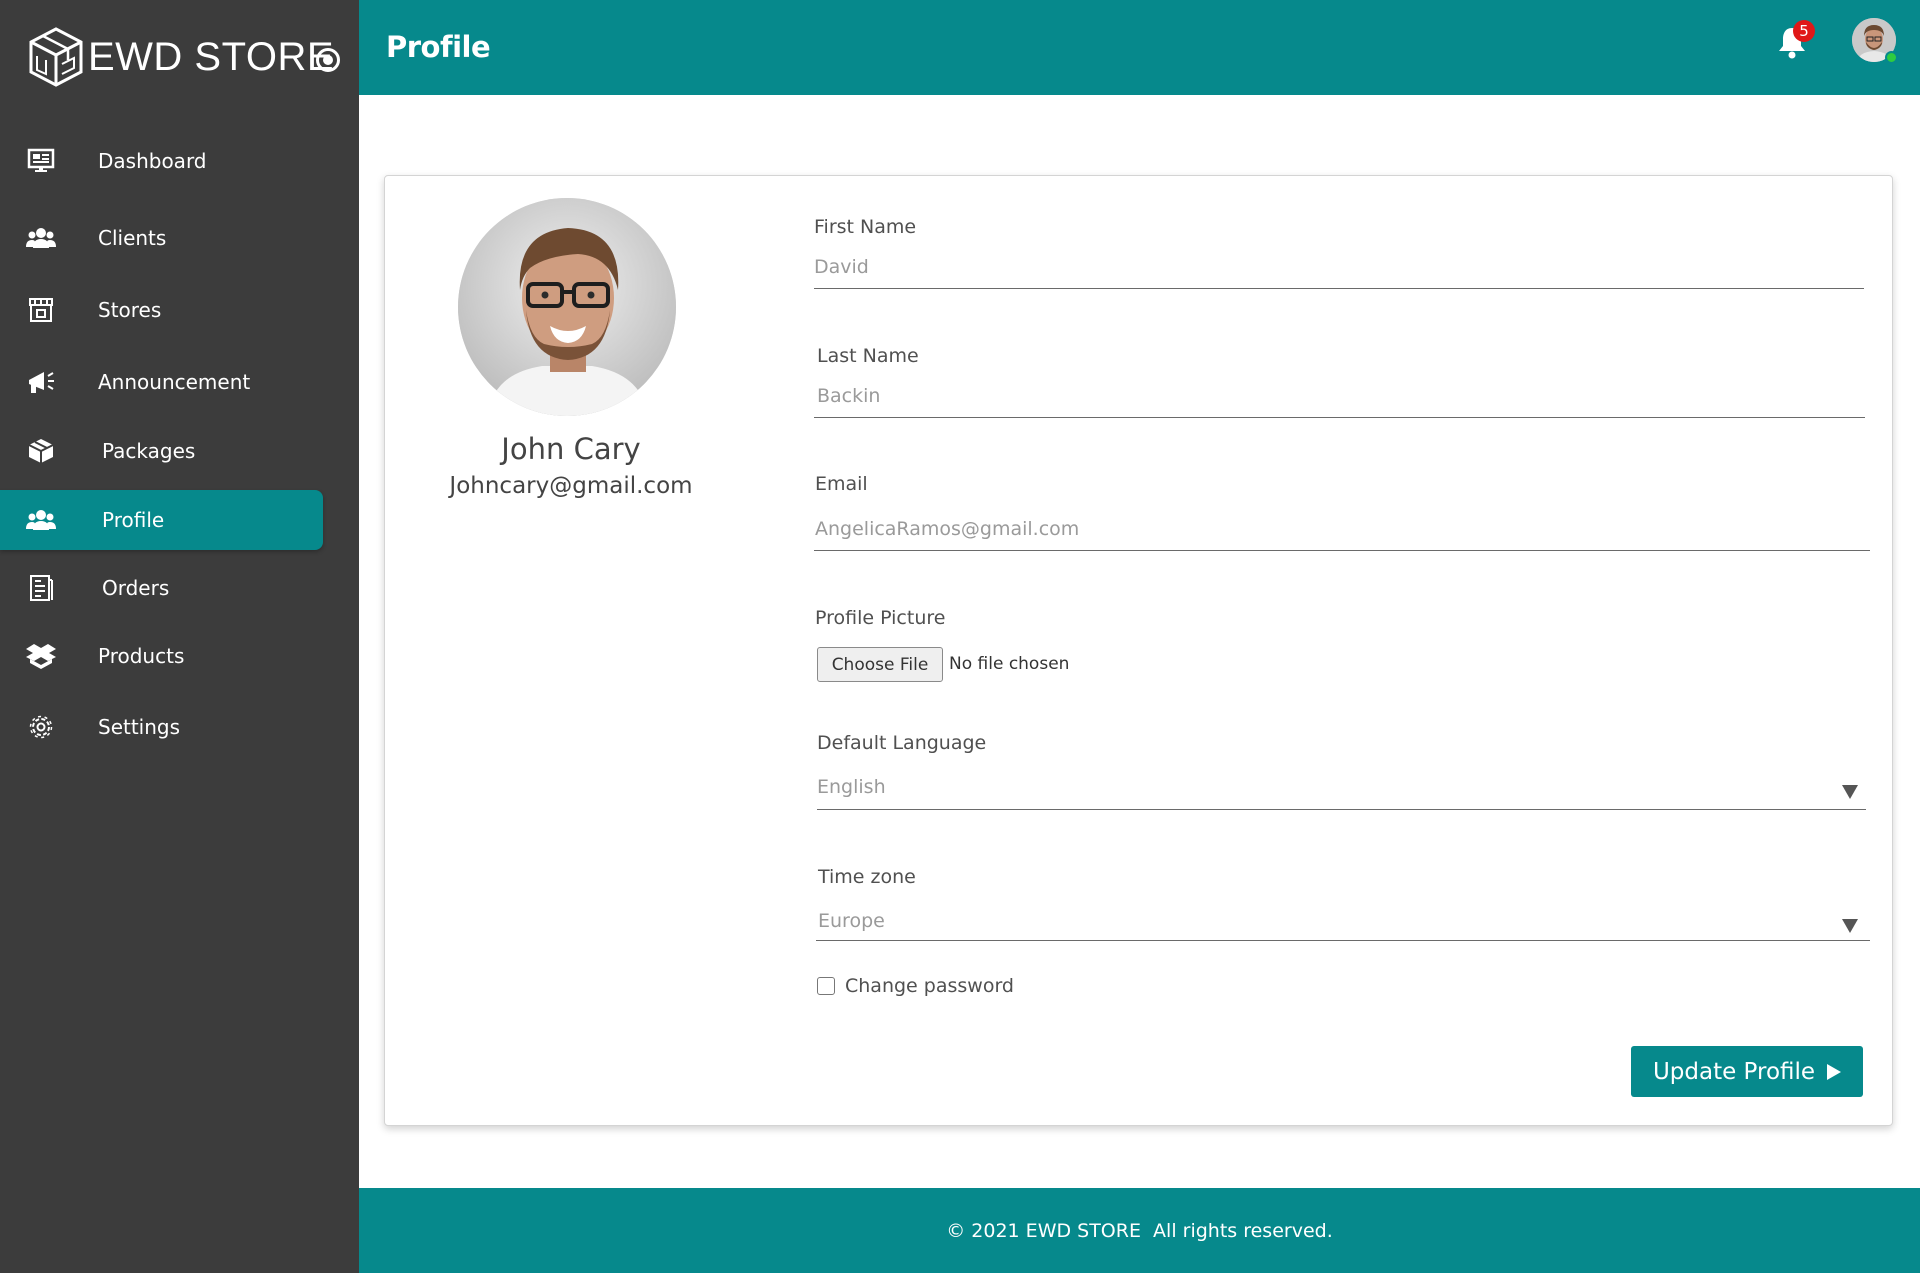 The height and width of the screenshot is (1273, 1920). Describe the element at coordinates (571, 449) in the screenshot. I see `profile-name: John Cary` at that location.